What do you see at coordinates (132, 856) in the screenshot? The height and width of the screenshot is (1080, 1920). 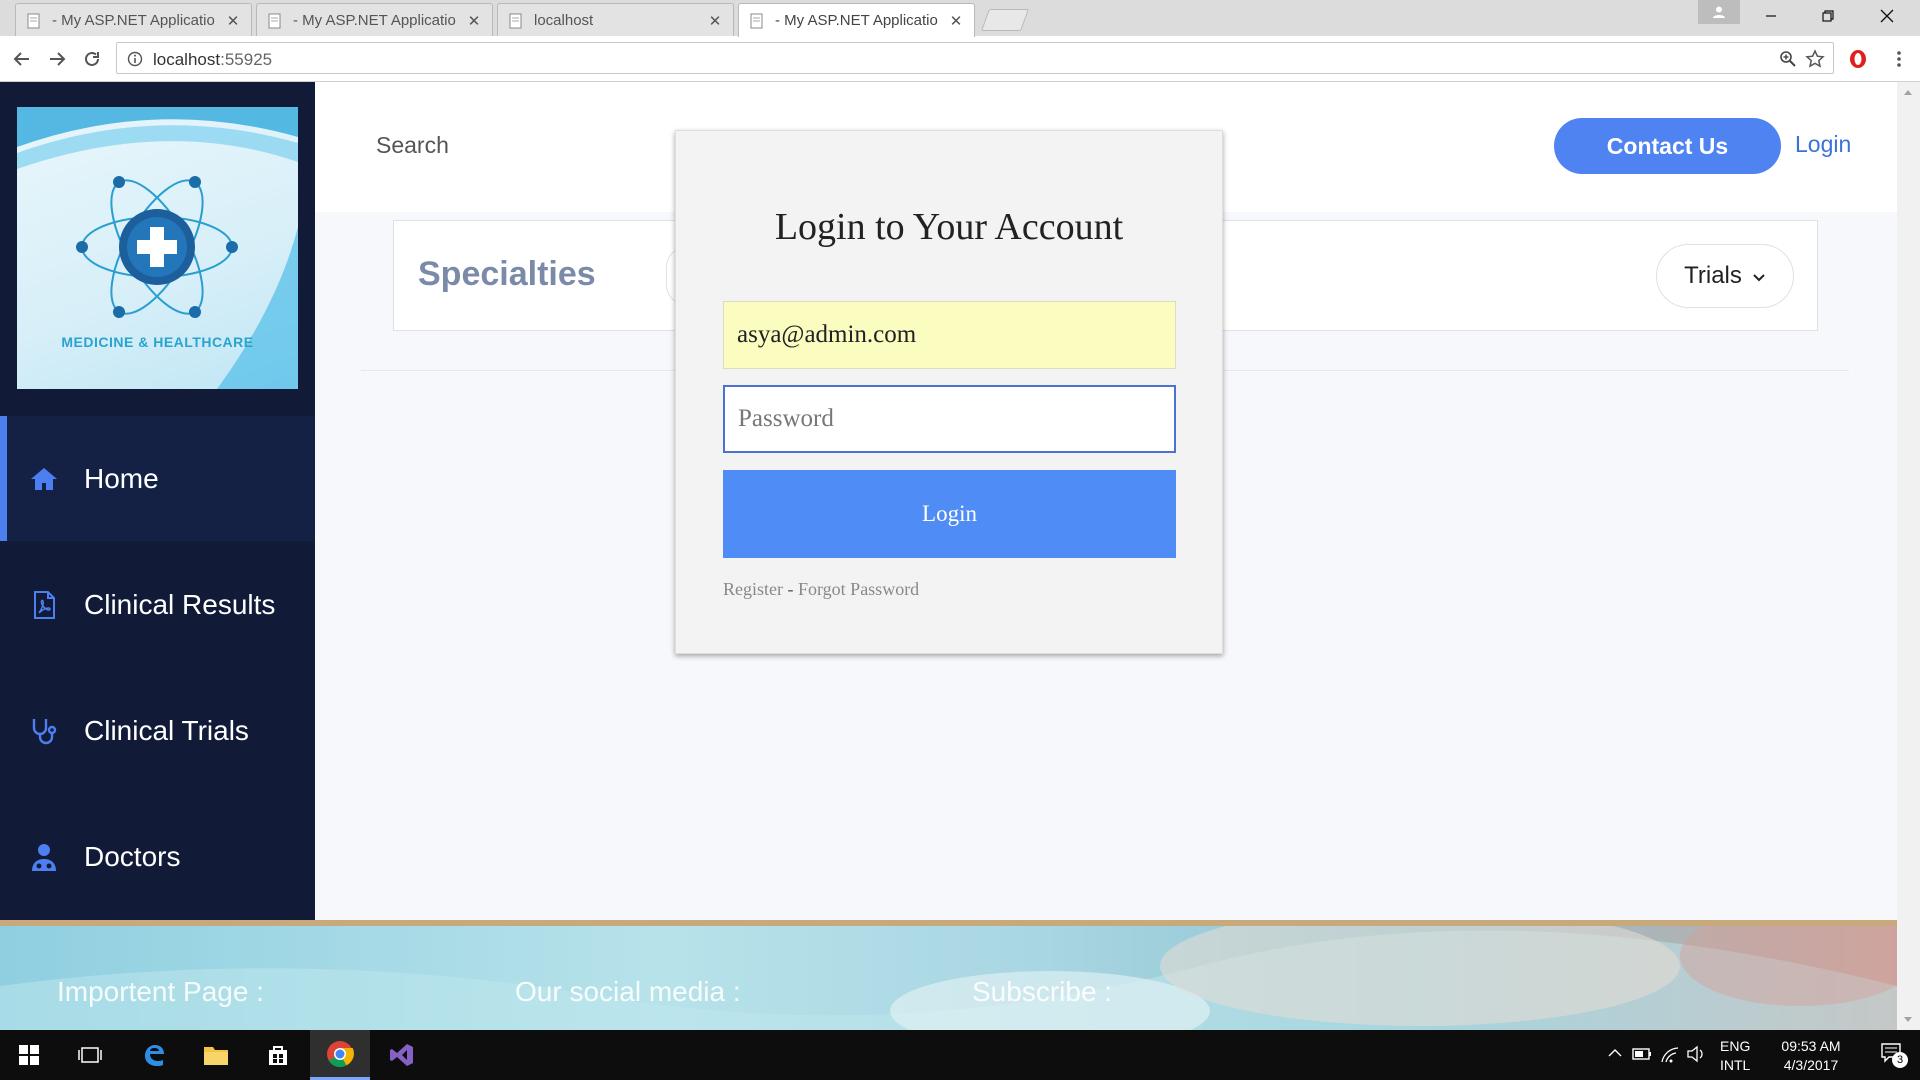 I see `sidebar-item-label: Doctors` at bounding box center [132, 856].